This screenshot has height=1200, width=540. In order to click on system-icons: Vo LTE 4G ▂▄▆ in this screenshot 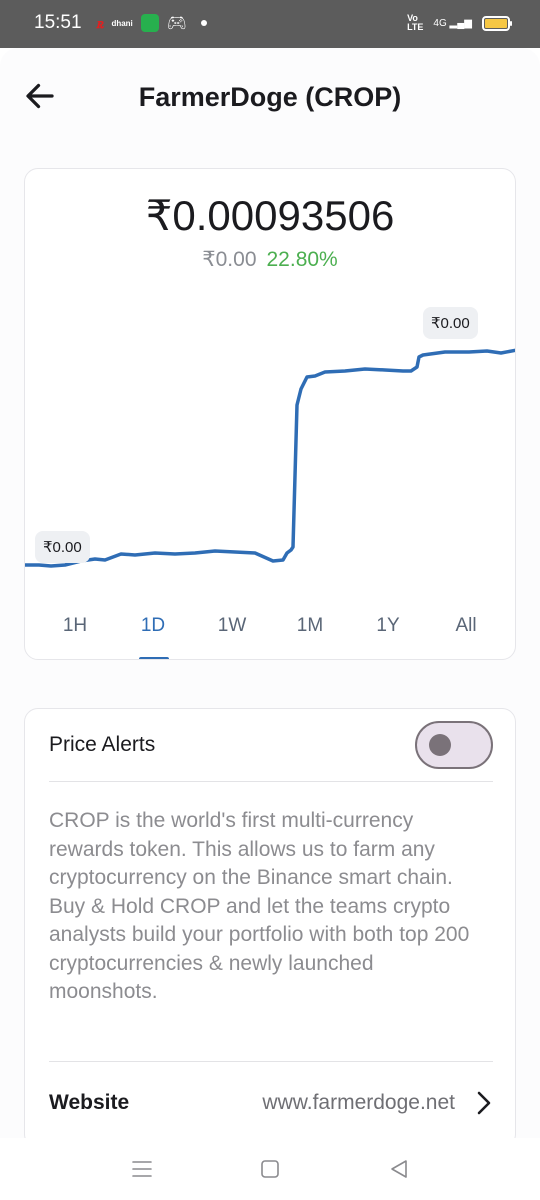, I will do `click(459, 22)`.